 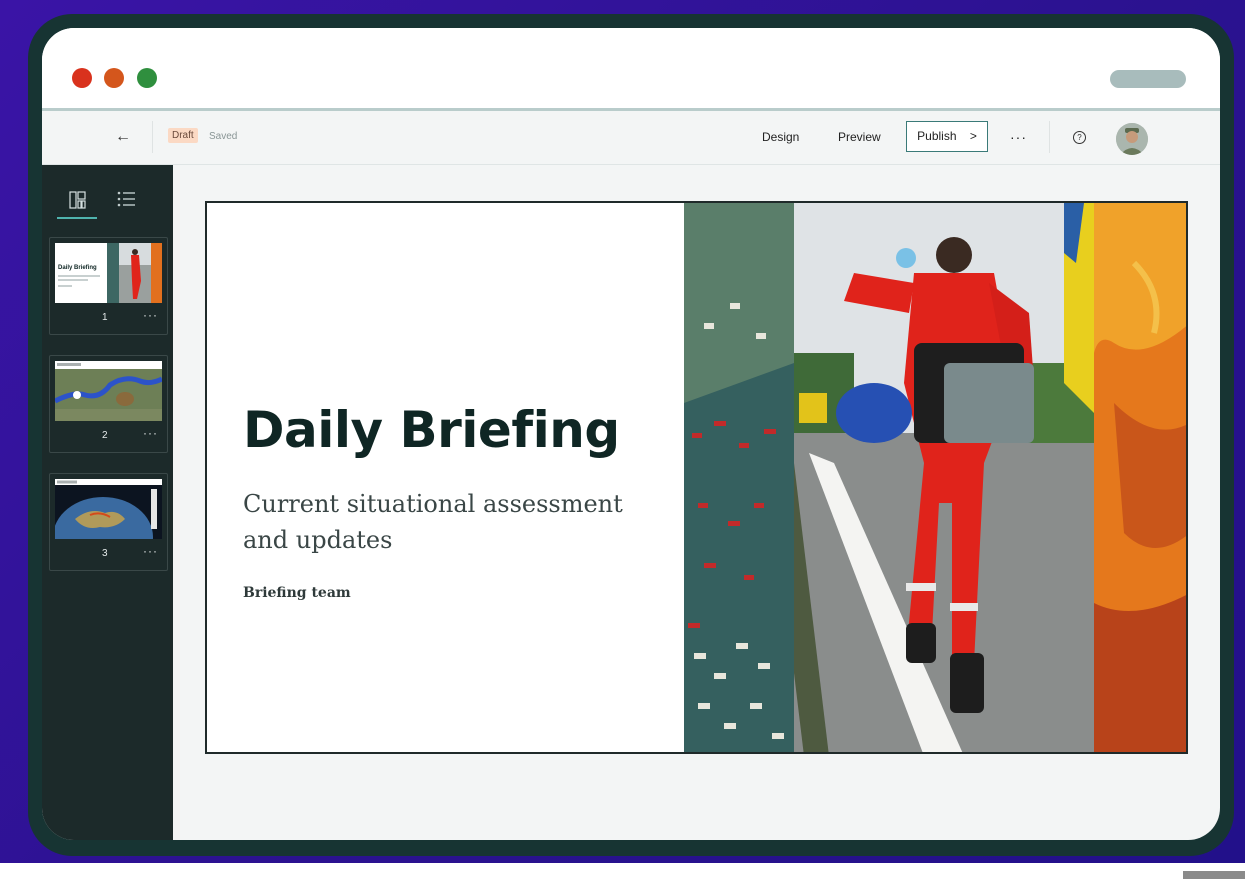 What do you see at coordinates (1148, 79) in the screenshot?
I see `address-pill` at bounding box center [1148, 79].